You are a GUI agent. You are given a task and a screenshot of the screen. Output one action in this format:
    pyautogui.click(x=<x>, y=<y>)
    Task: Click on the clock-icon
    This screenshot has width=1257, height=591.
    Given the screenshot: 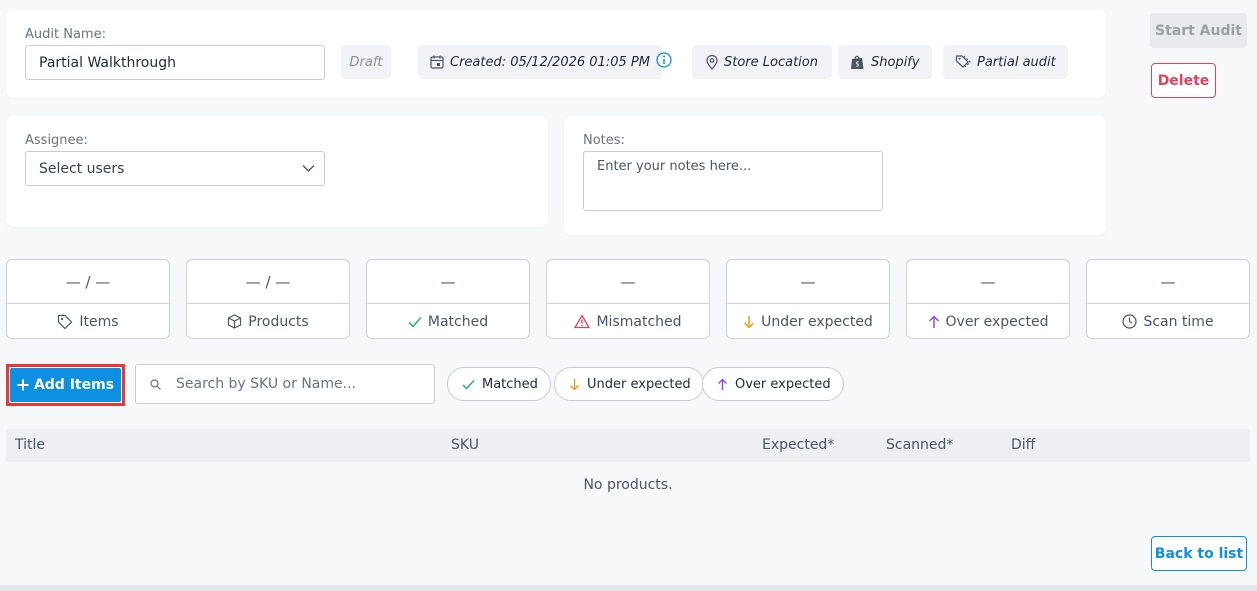 What is the action you would take?
    pyautogui.click(x=1130, y=321)
    